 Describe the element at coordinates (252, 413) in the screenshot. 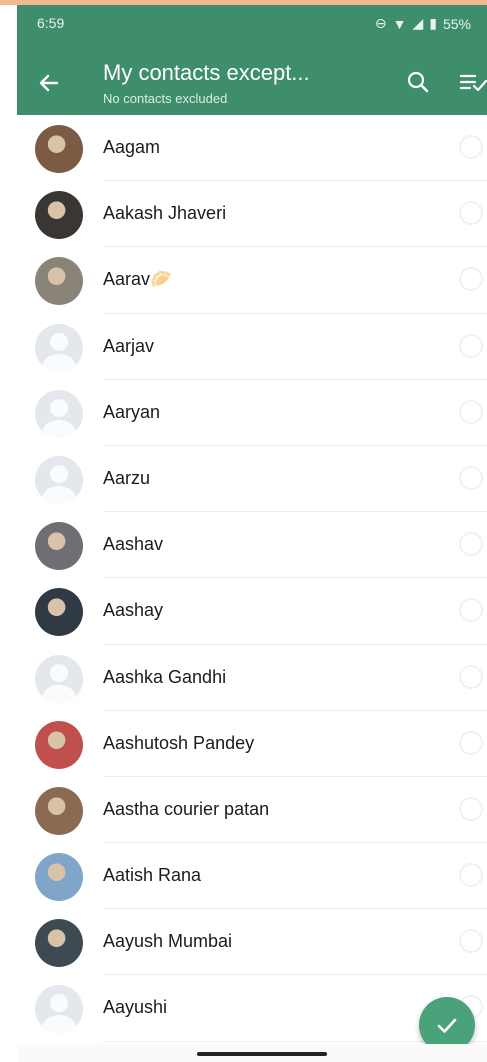

I see `contact-row: Aaryan` at that location.